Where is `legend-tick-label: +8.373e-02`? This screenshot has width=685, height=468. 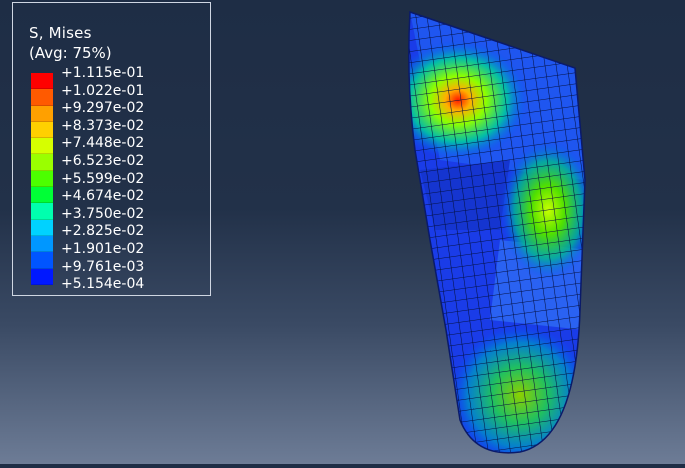 legend-tick-label: +8.373e-02 is located at coordinates (103, 125).